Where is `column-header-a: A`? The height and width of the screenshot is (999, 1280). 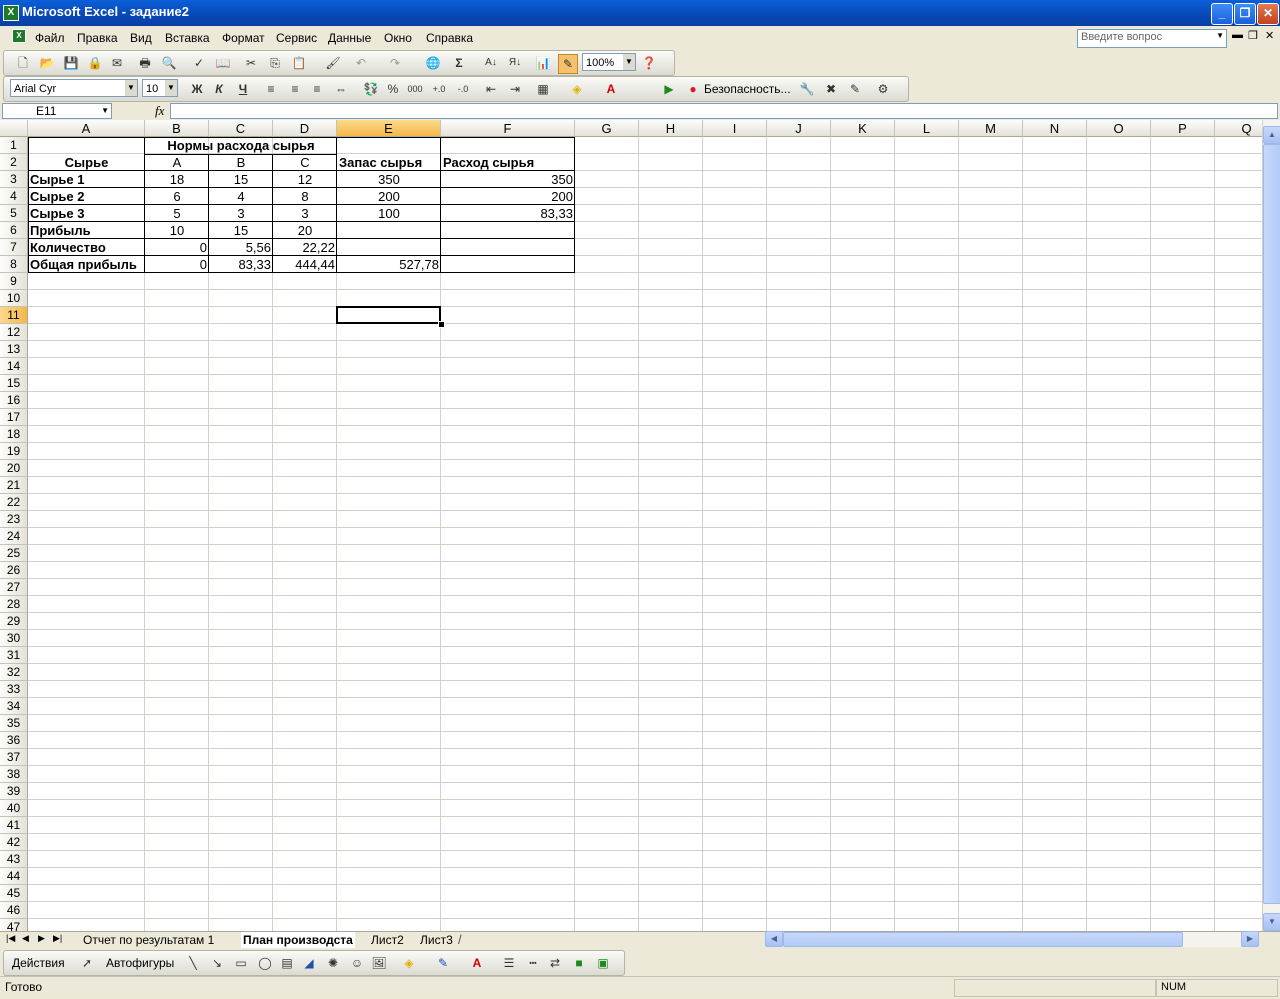
column-header-a: A is located at coordinates (86, 128).